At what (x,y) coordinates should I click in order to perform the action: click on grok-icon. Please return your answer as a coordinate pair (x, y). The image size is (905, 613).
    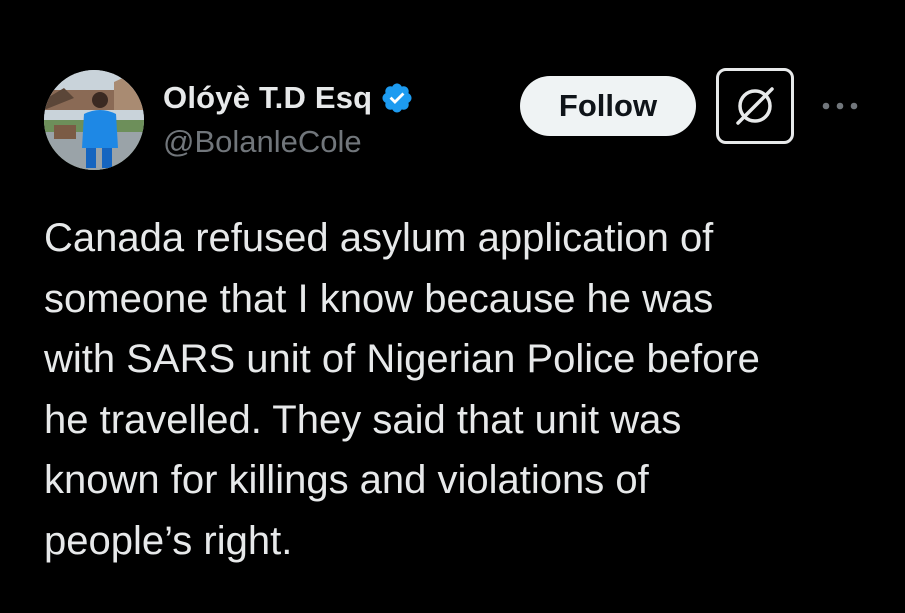
    Looking at the image, I should click on (755, 106).